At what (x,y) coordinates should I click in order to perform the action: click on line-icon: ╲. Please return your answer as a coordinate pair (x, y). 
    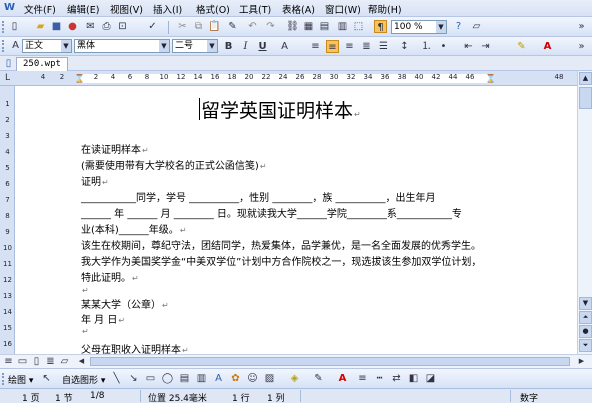
    Looking at the image, I should click on (116, 378).